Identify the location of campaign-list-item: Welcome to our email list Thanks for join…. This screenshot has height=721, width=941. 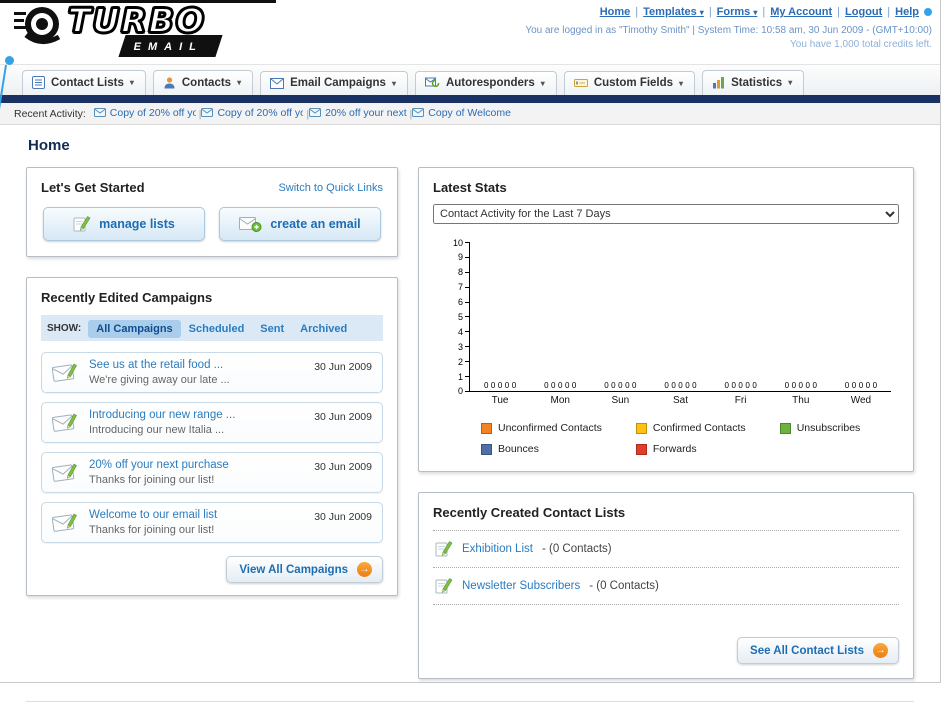
(212, 522).